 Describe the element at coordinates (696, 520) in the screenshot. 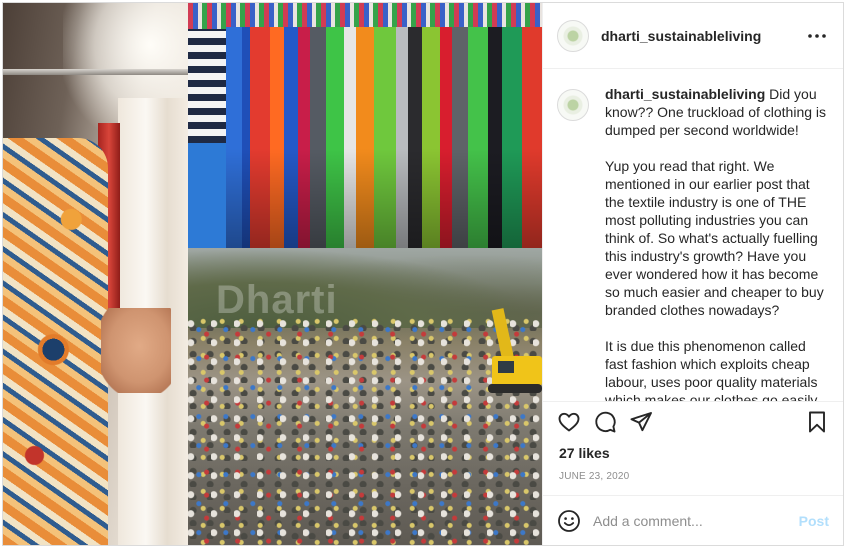

I see `comment-input` at that location.